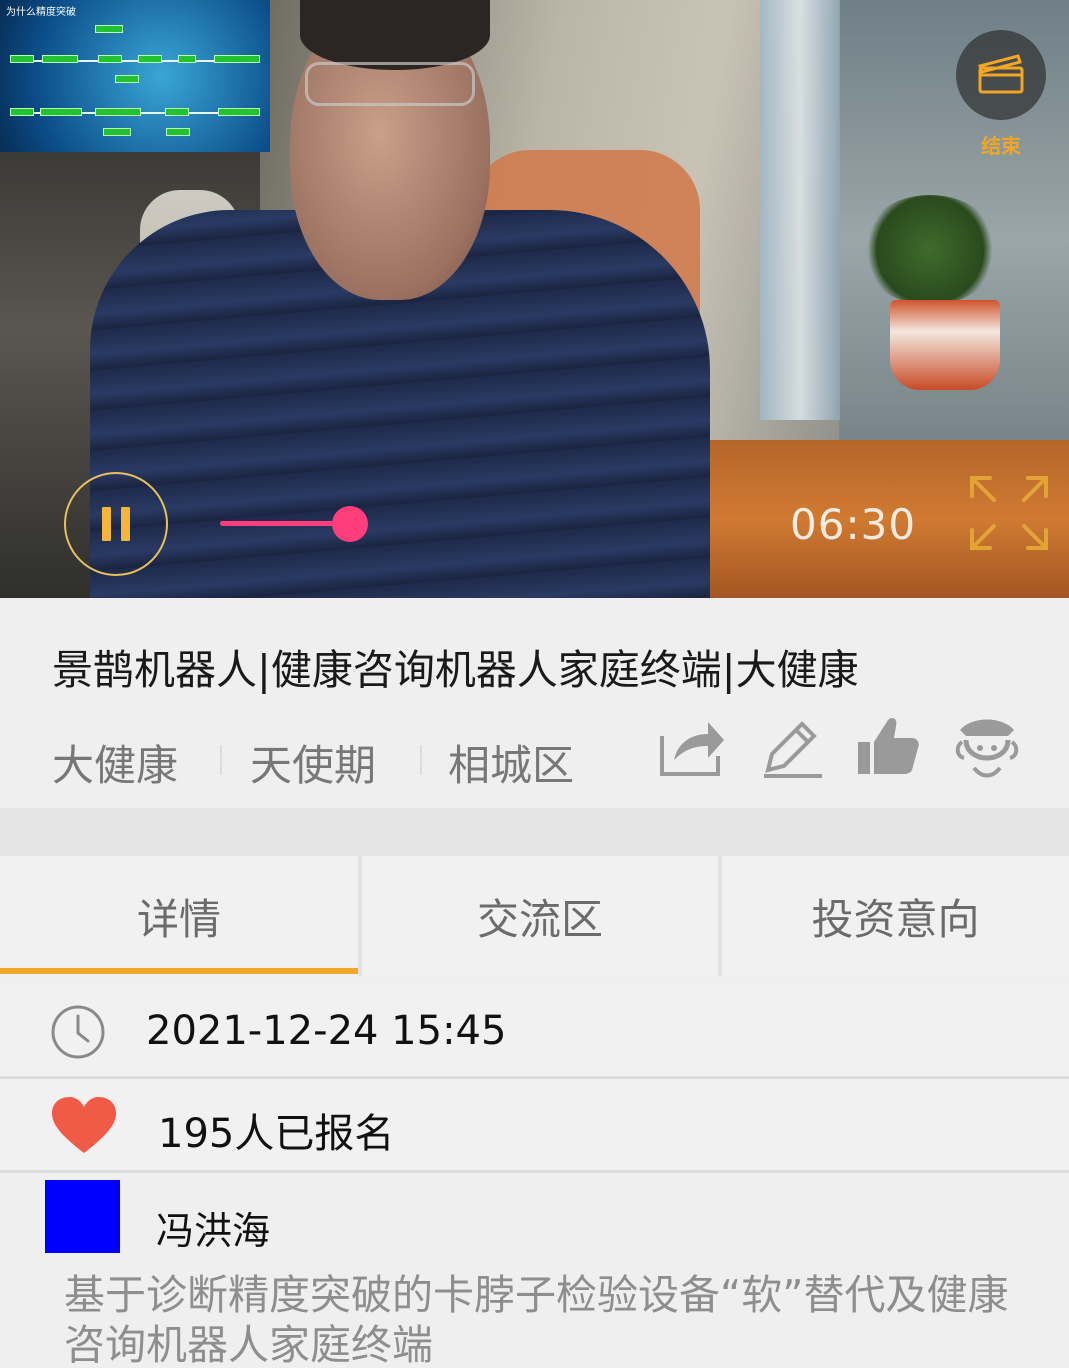 Image resolution: width=1069 pixels, height=1368 pixels. I want to click on avatar, so click(82, 1216).